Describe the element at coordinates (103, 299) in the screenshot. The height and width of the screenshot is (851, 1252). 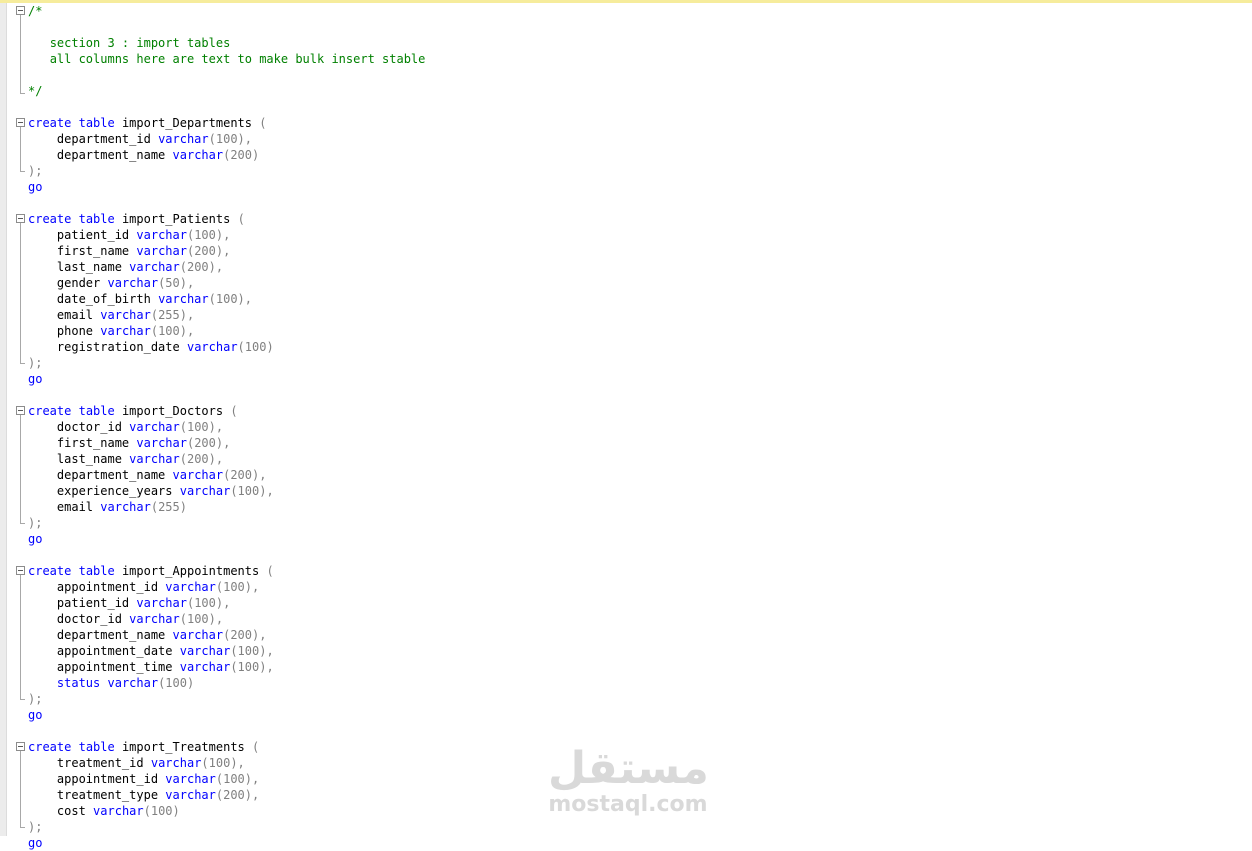
I see `column-name: date_of_birth` at that location.